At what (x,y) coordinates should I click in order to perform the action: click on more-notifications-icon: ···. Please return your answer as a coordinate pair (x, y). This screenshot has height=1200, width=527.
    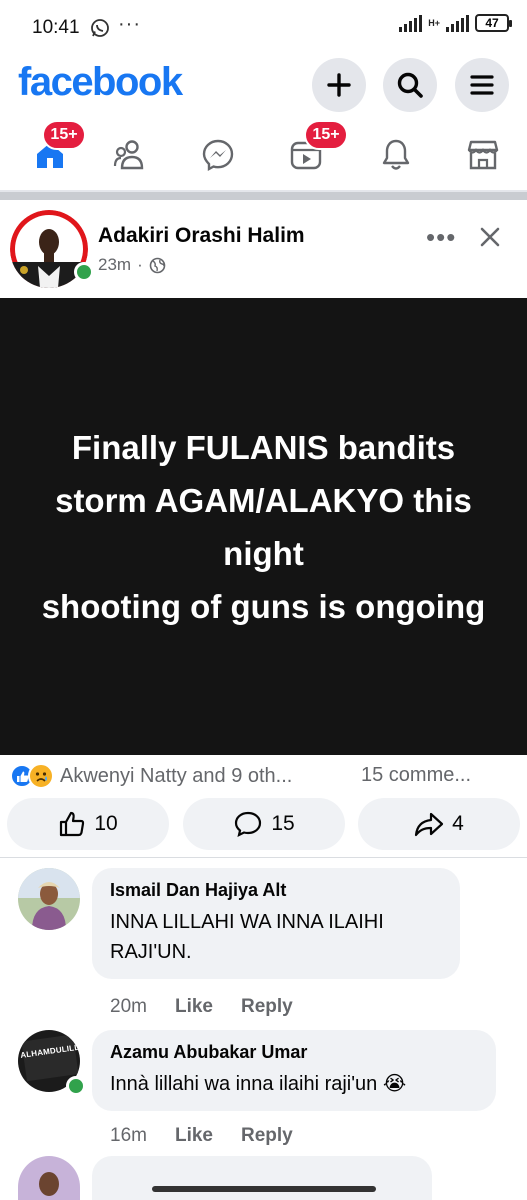
    Looking at the image, I should click on (129, 24).